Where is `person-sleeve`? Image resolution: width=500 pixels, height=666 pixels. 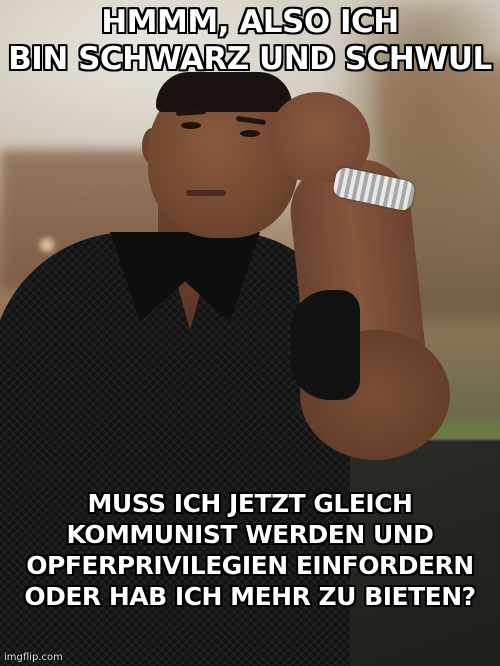
person-sleeve is located at coordinates (325, 345).